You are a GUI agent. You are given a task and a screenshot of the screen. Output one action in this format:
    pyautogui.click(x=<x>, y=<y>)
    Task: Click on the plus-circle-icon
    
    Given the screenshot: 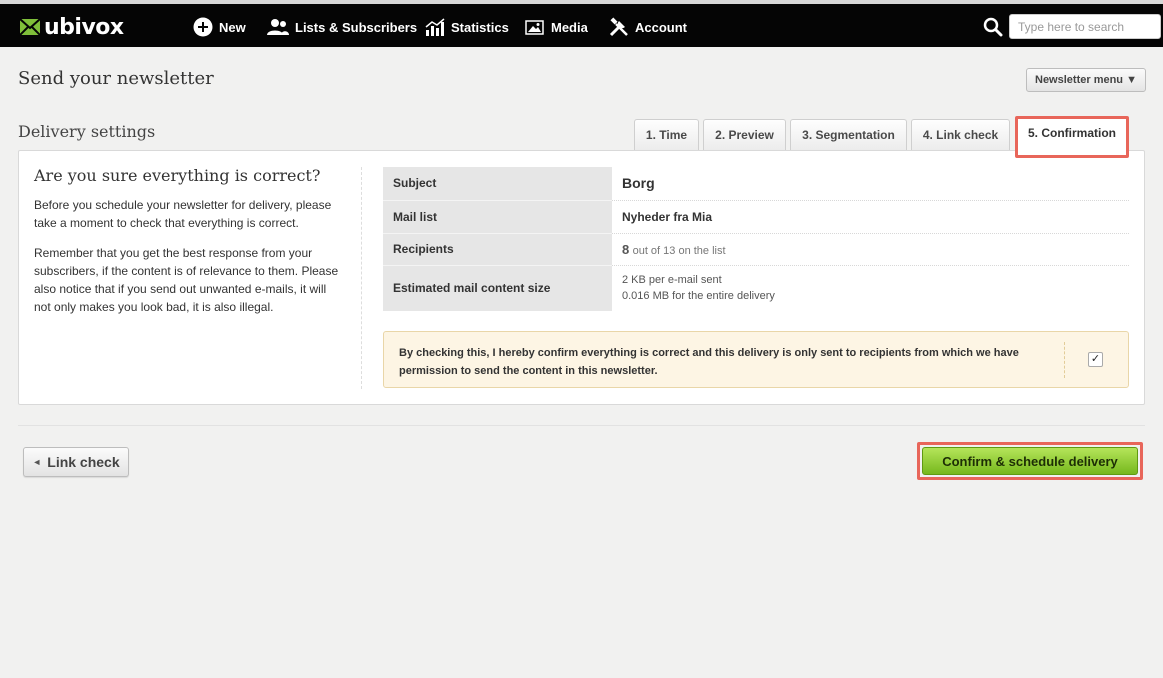 What is the action you would take?
    pyautogui.click(x=203, y=27)
    